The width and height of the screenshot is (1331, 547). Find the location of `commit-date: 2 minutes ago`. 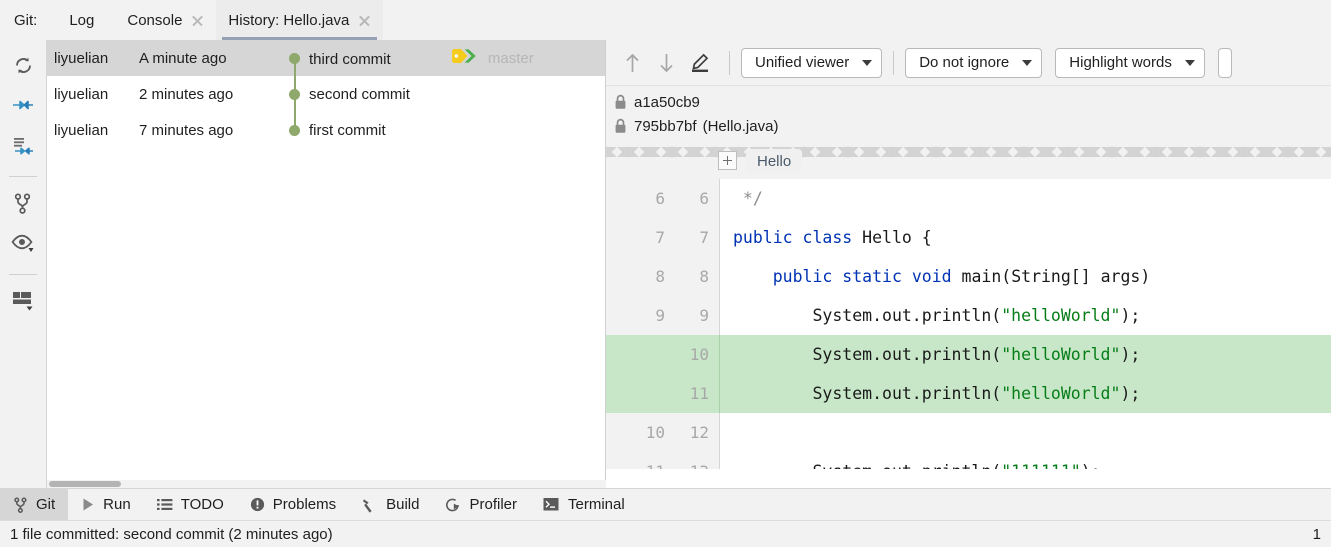

commit-date: 2 minutes ago is located at coordinates (186, 94).